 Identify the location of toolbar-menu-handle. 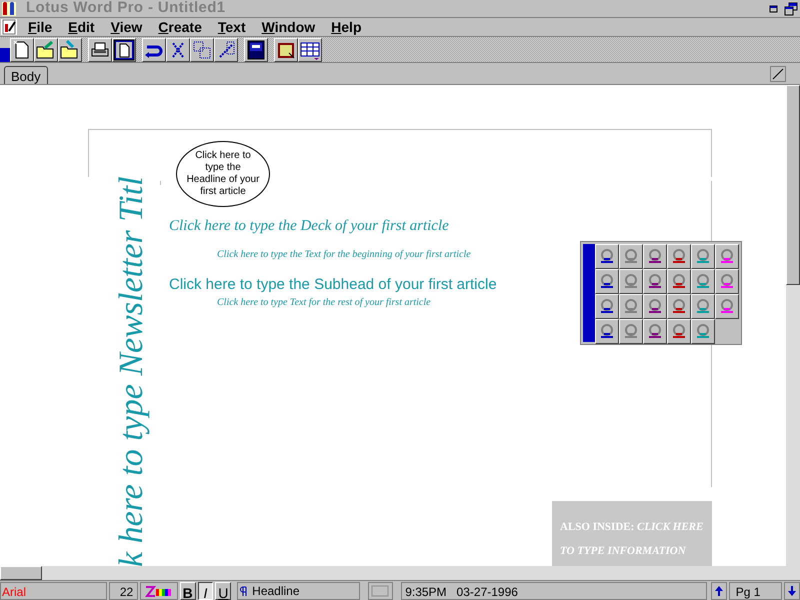
(5, 50).